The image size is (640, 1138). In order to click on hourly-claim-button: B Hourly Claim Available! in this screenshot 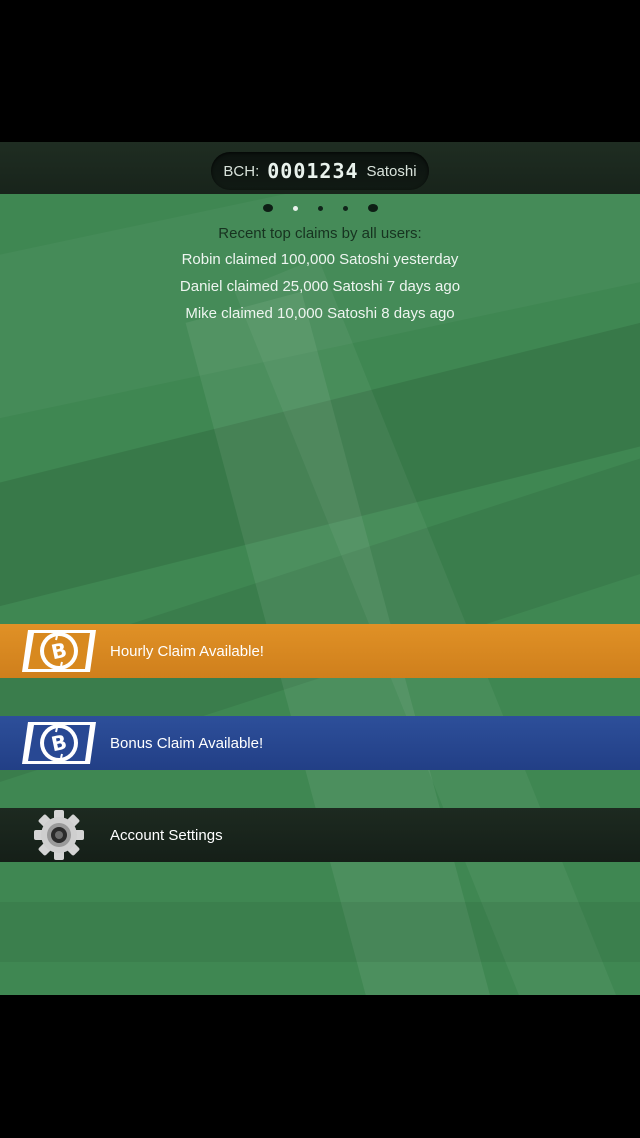, I will do `click(320, 651)`.